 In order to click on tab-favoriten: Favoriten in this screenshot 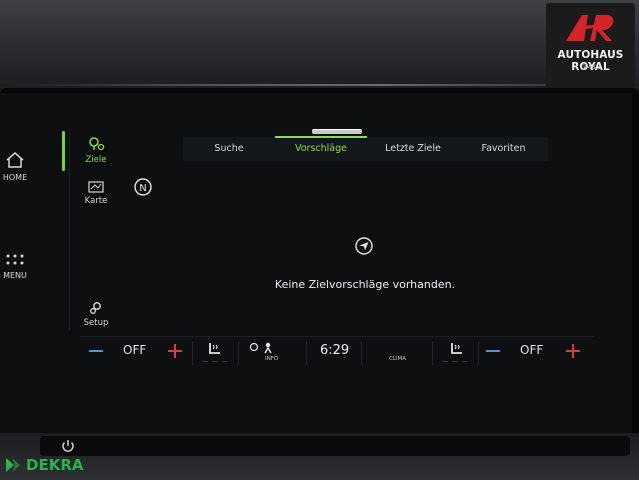, I will do `click(503, 149)`.